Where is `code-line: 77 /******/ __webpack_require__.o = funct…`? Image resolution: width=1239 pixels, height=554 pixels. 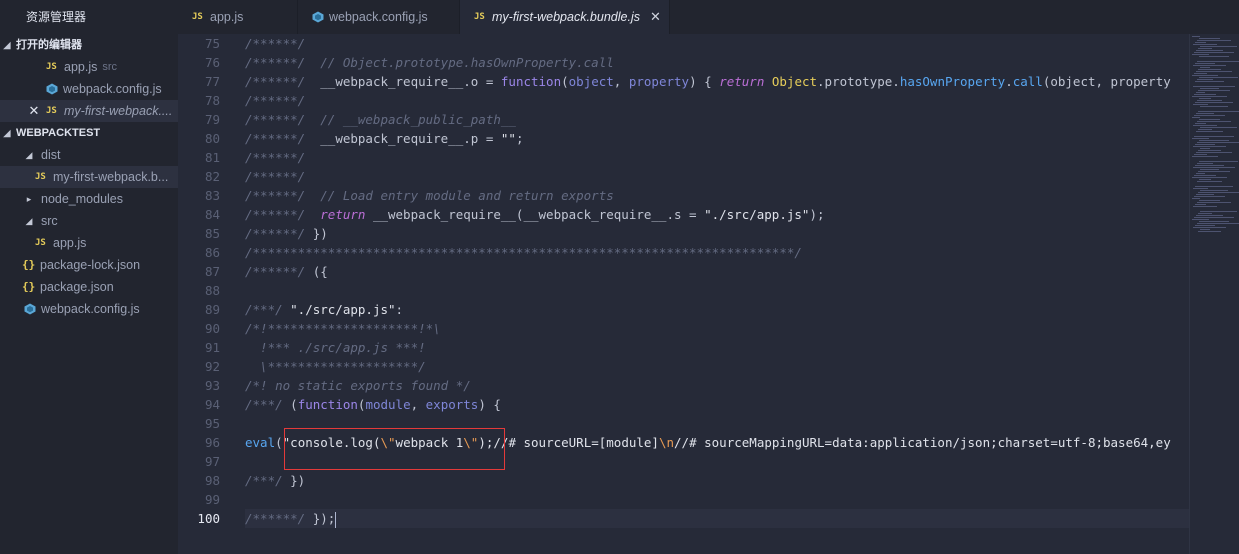
code-line: 77 /******/ __webpack_require__.o = funct… is located at coordinates (683, 81).